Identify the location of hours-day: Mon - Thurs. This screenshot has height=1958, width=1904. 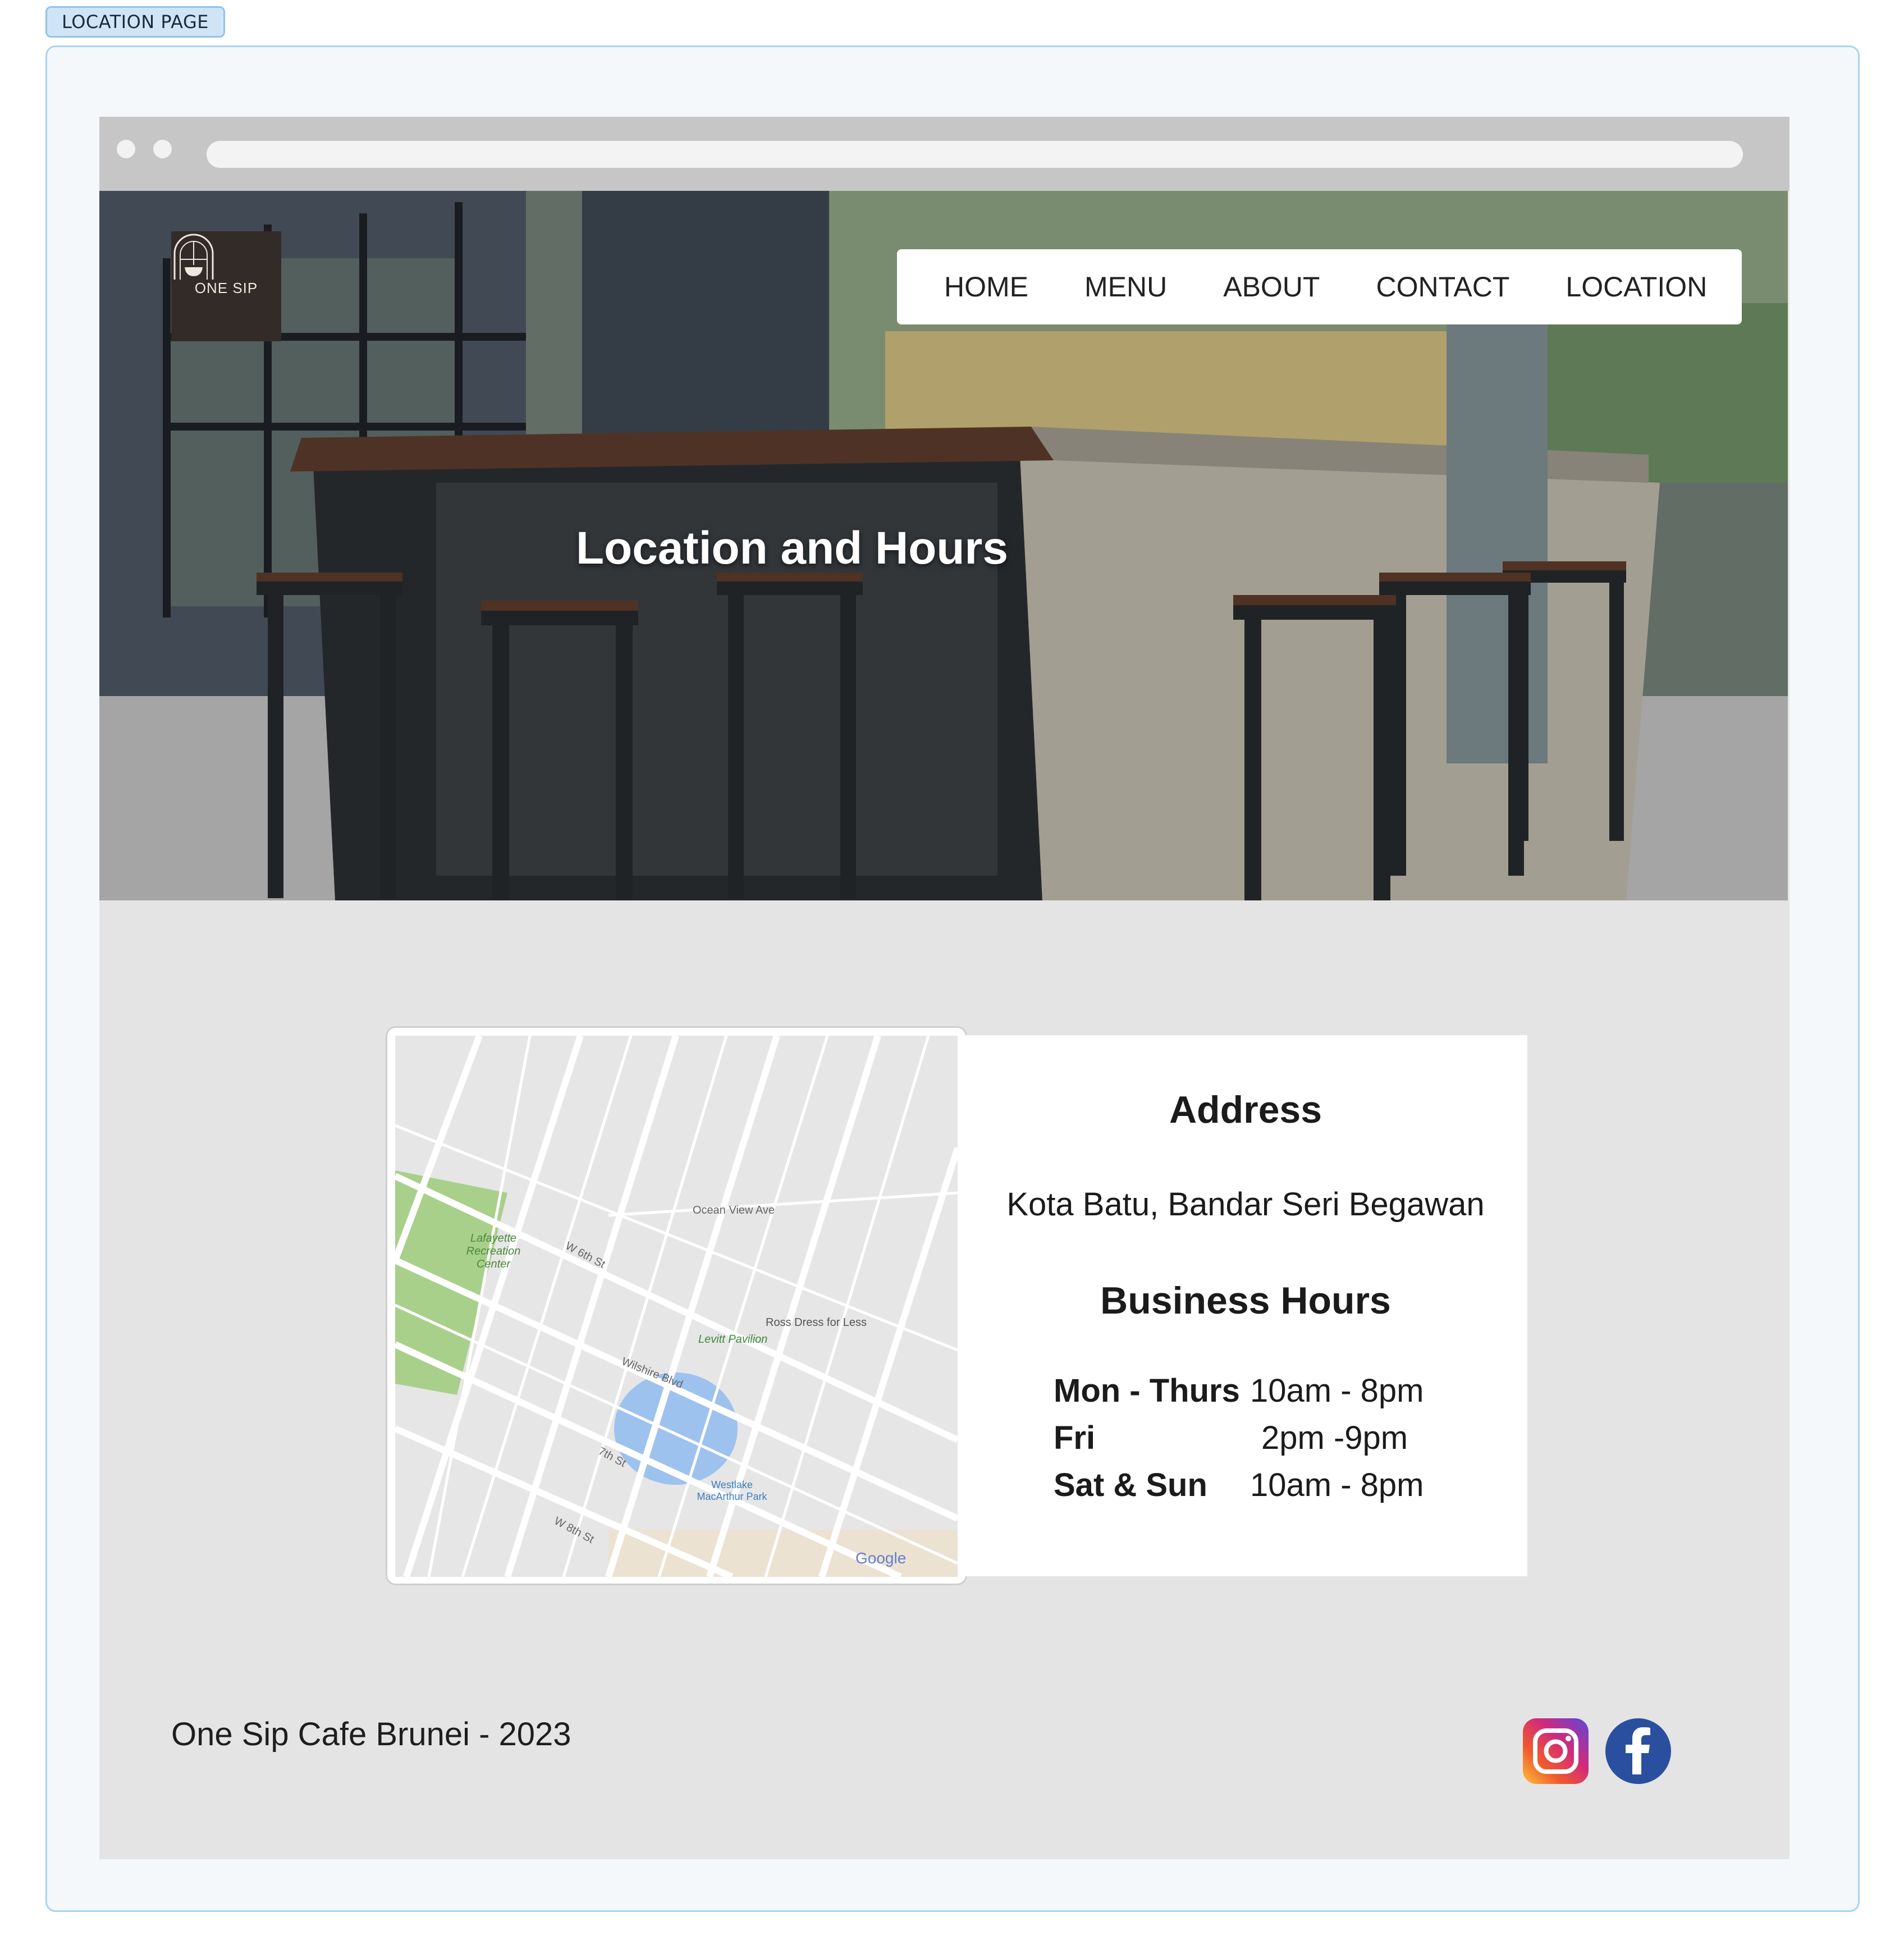
(1147, 1391).